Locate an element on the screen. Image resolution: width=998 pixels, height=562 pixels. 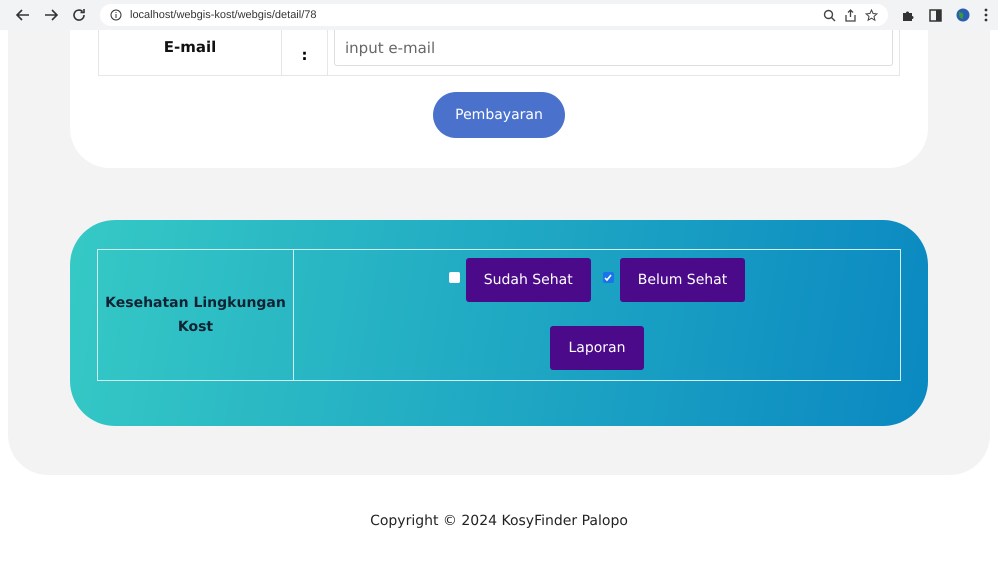
payment-button: Pembayaran is located at coordinates (499, 115).